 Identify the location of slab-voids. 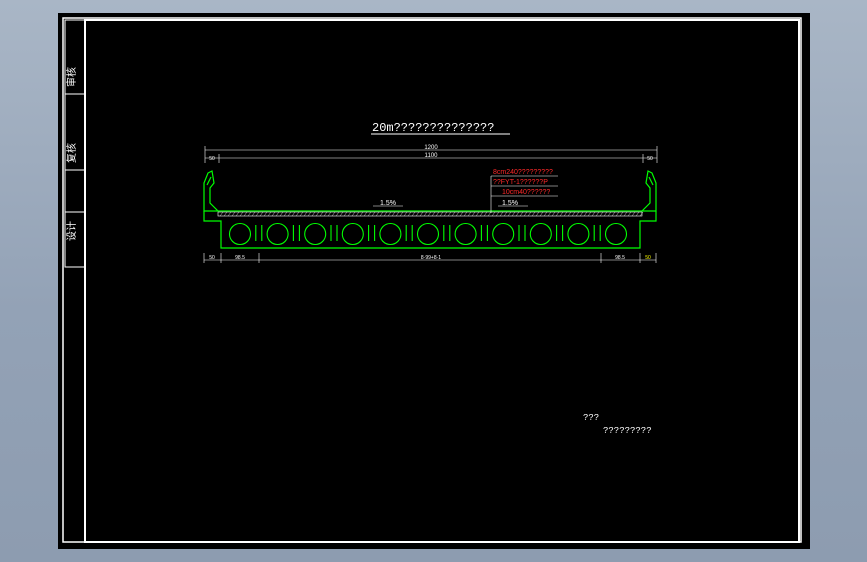
(428, 234).